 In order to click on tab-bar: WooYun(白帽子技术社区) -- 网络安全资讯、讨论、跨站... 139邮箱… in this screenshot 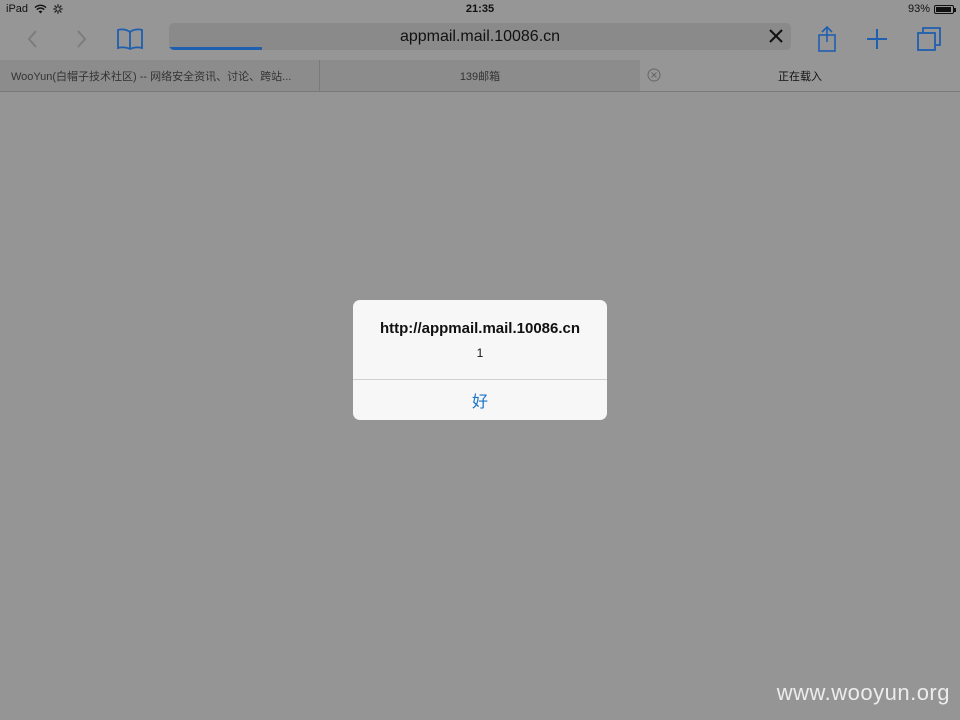, I will do `click(480, 76)`.